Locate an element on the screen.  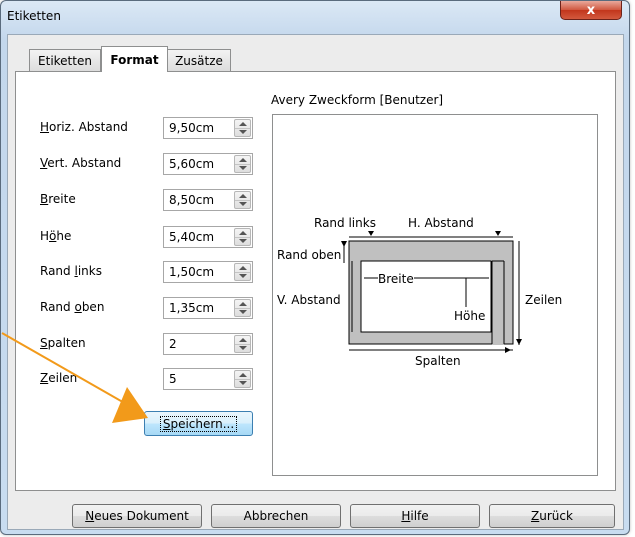
rand-oben-spinfield: 1,35cm is located at coordinates (208, 308).